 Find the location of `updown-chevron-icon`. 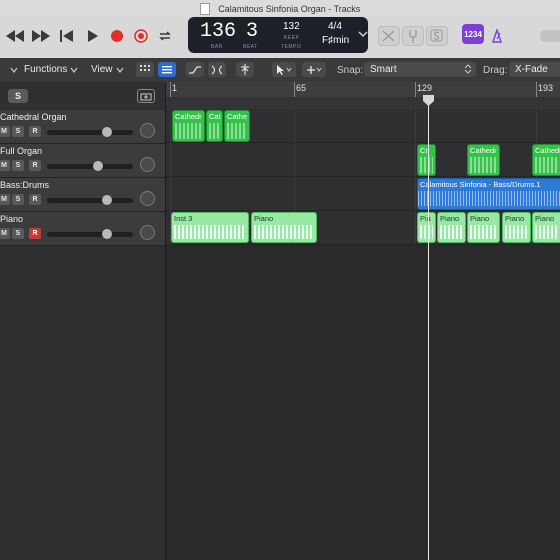

updown-chevron-icon is located at coordinates (468, 69).